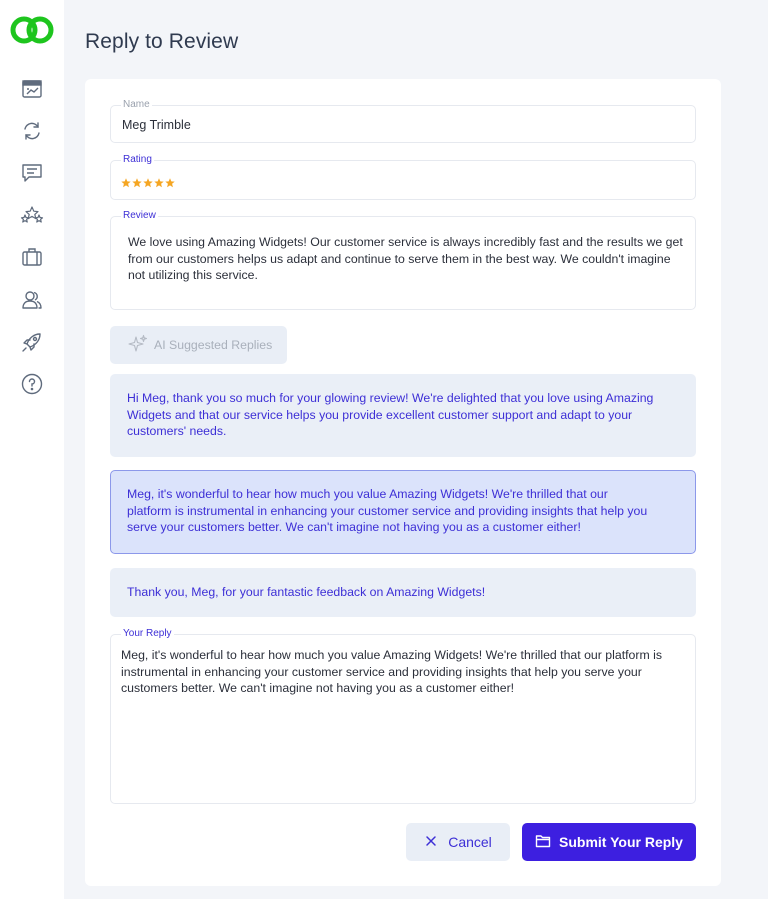 The image size is (768, 899). What do you see at coordinates (141, 345) in the screenshot?
I see `sparkle-icon` at bounding box center [141, 345].